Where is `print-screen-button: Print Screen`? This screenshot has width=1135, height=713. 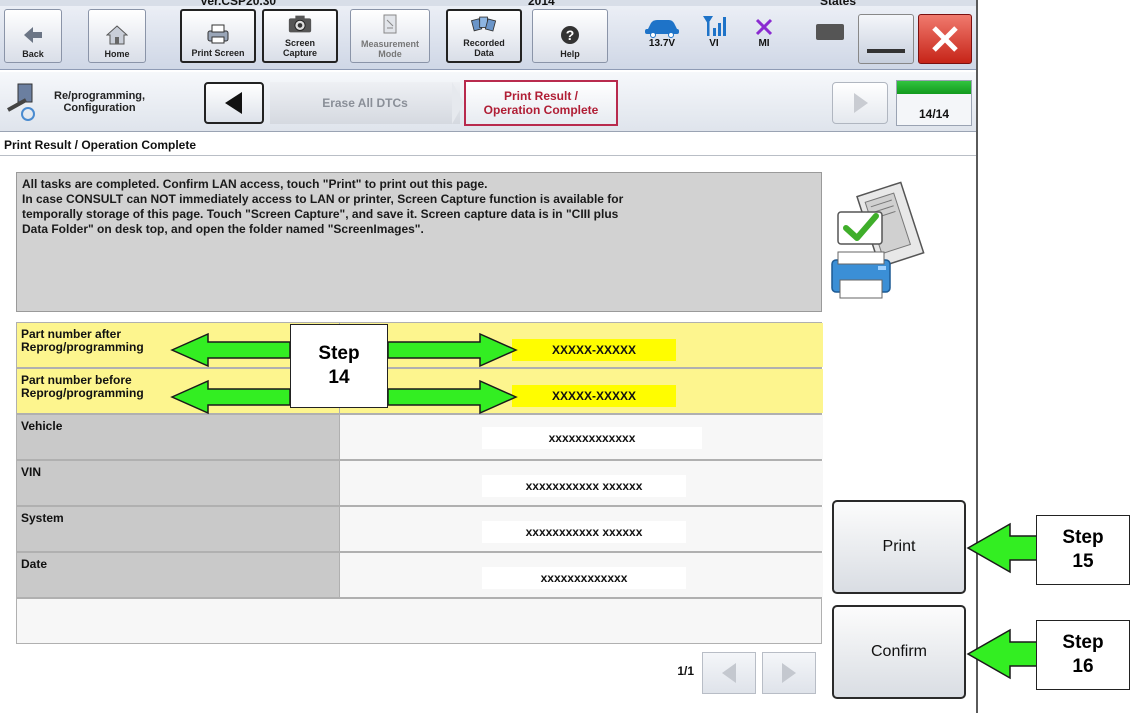 print-screen-button: Print Screen is located at coordinates (218, 36).